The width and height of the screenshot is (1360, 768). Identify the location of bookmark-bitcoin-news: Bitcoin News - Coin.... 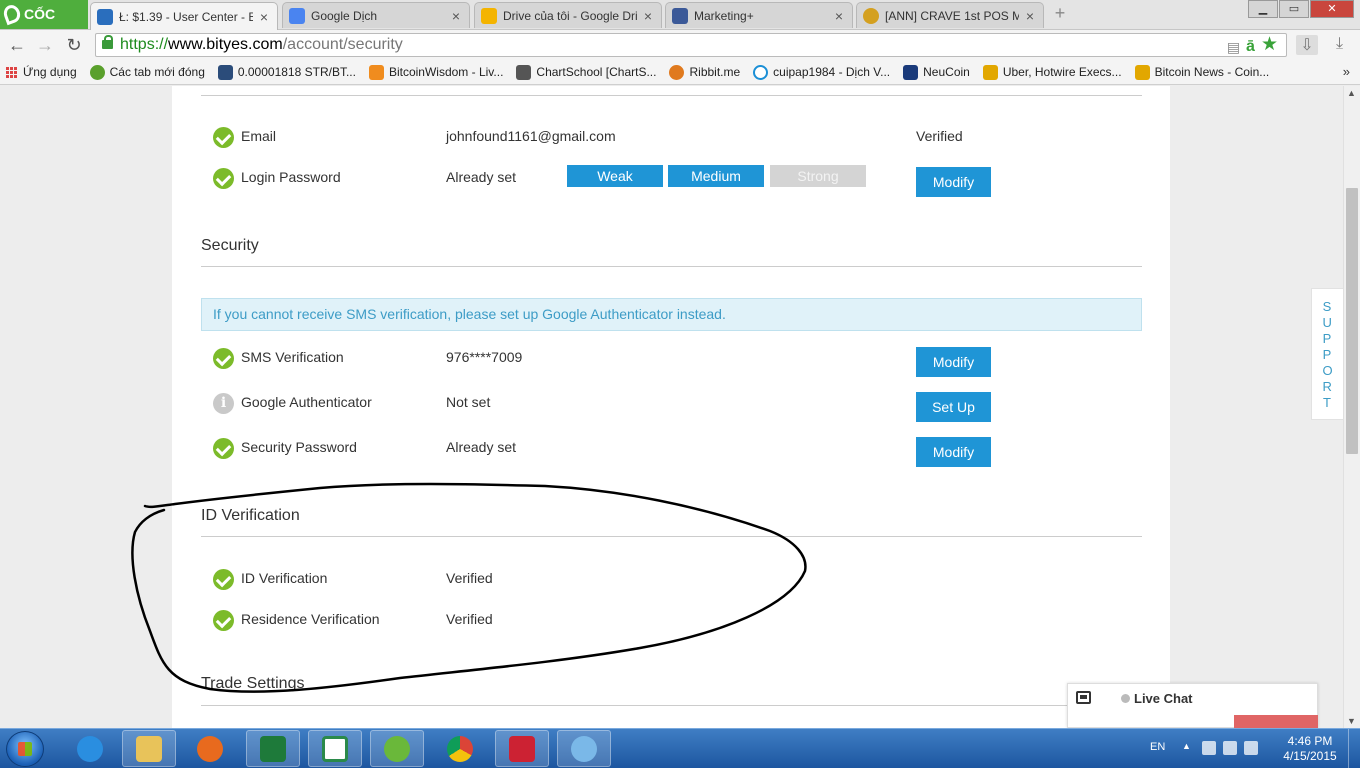
(1201, 72).